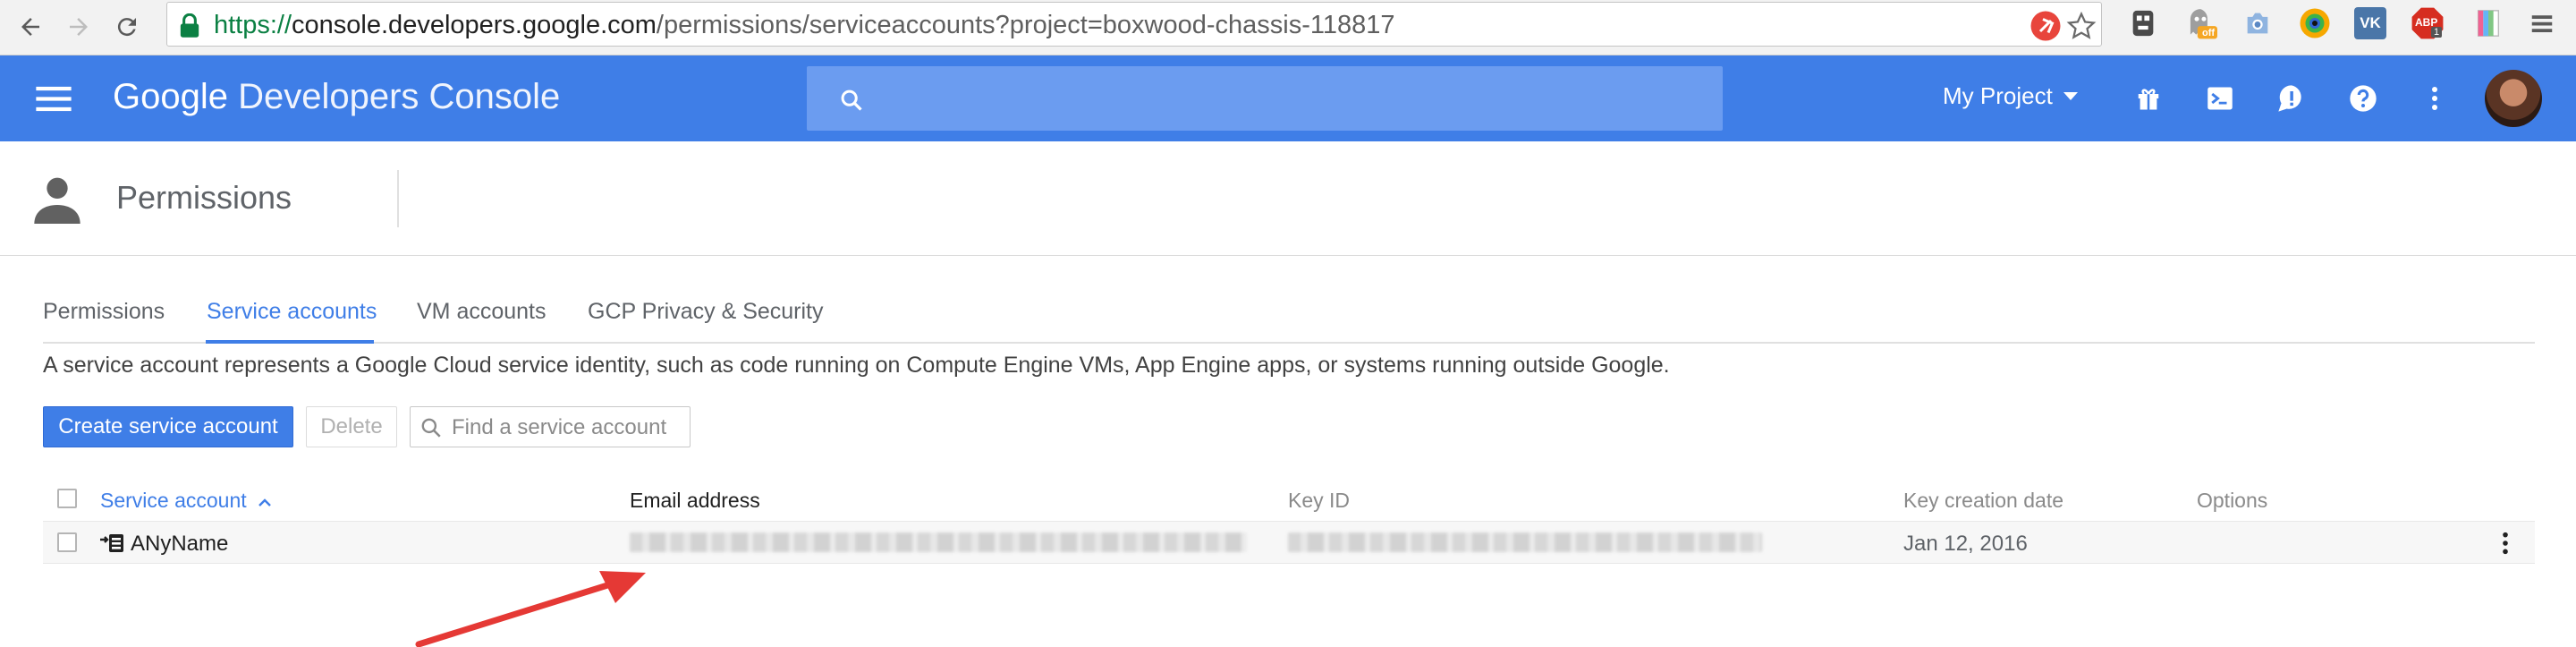 This screenshot has height=647, width=2576. I want to click on abp-icon: ABP 1, so click(2427, 23).